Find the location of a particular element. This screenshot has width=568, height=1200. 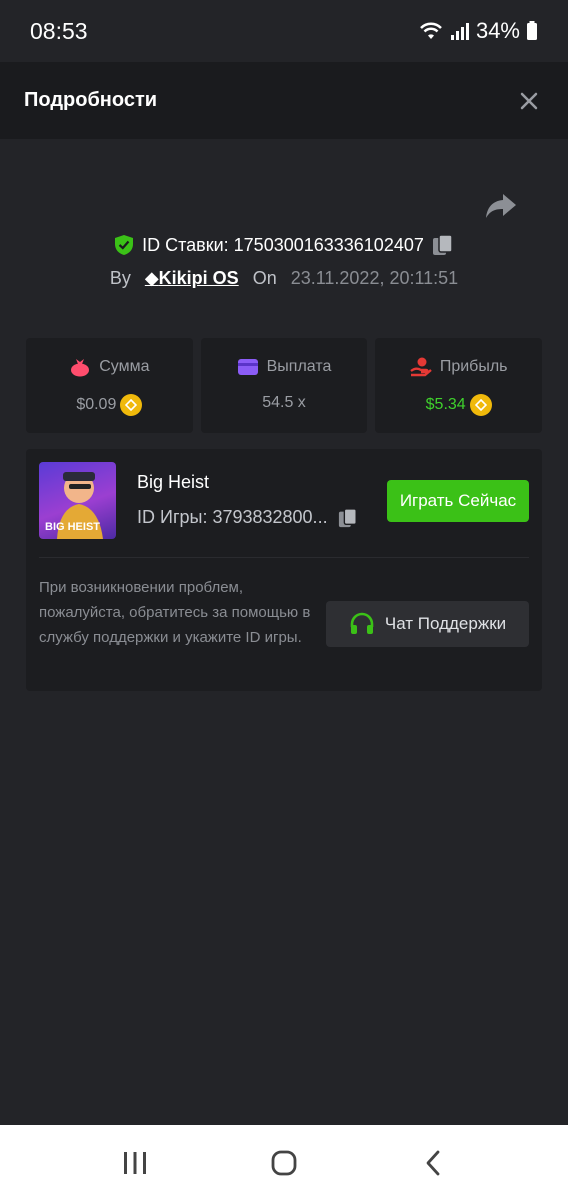

system-nav-bar is located at coordinates (284, 1162).